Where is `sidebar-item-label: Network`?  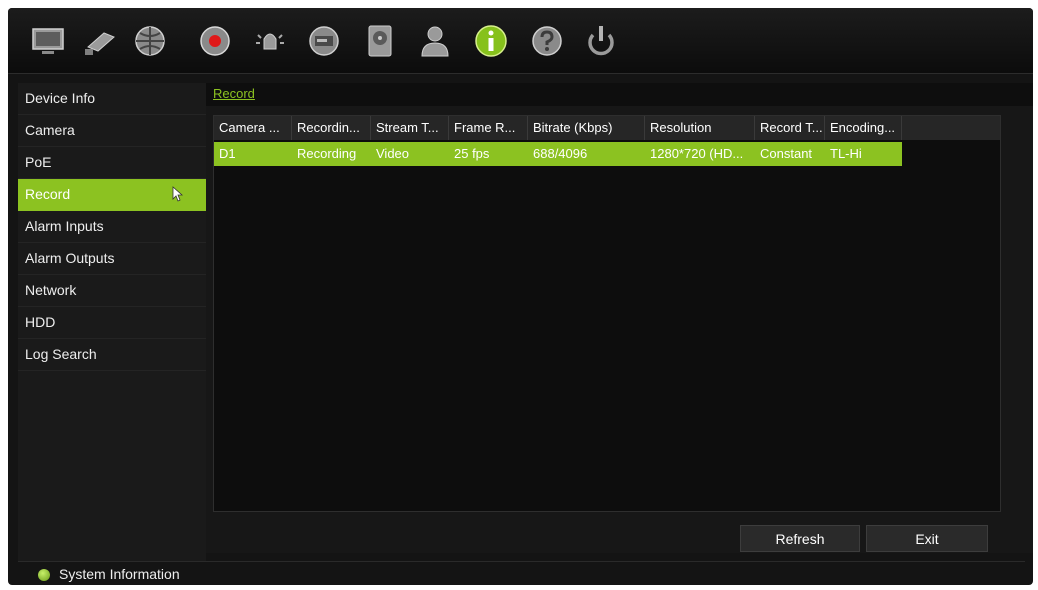 sidebar-item-label: Network is located at coordinates (51, 290).